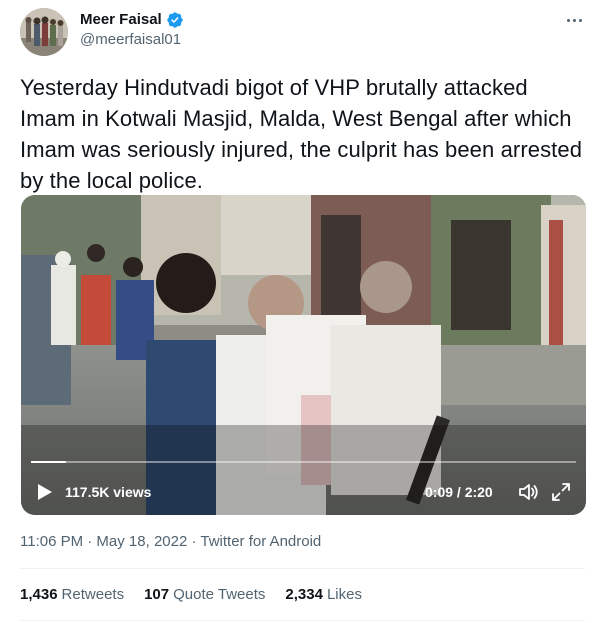 The height and width of the screenshot is (623, 605). Describe the element at coordinates (303, 462) in the screenshot. I see `video-progress-bar` at that location.